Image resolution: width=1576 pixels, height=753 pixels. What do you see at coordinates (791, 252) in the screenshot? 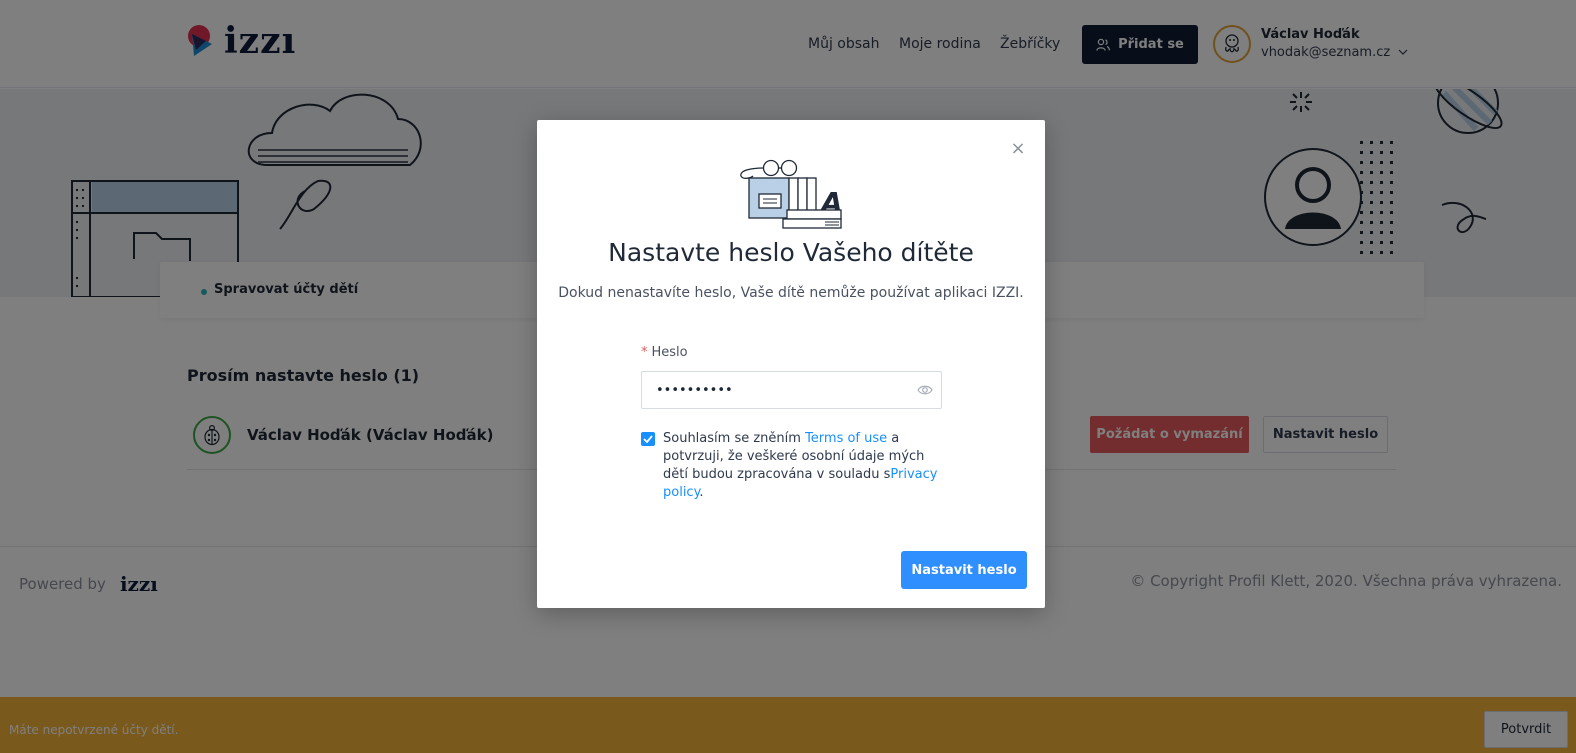
I see `modal-title: Nastavte heslo Vašeho dítěte` at bounding box center [791, 252].